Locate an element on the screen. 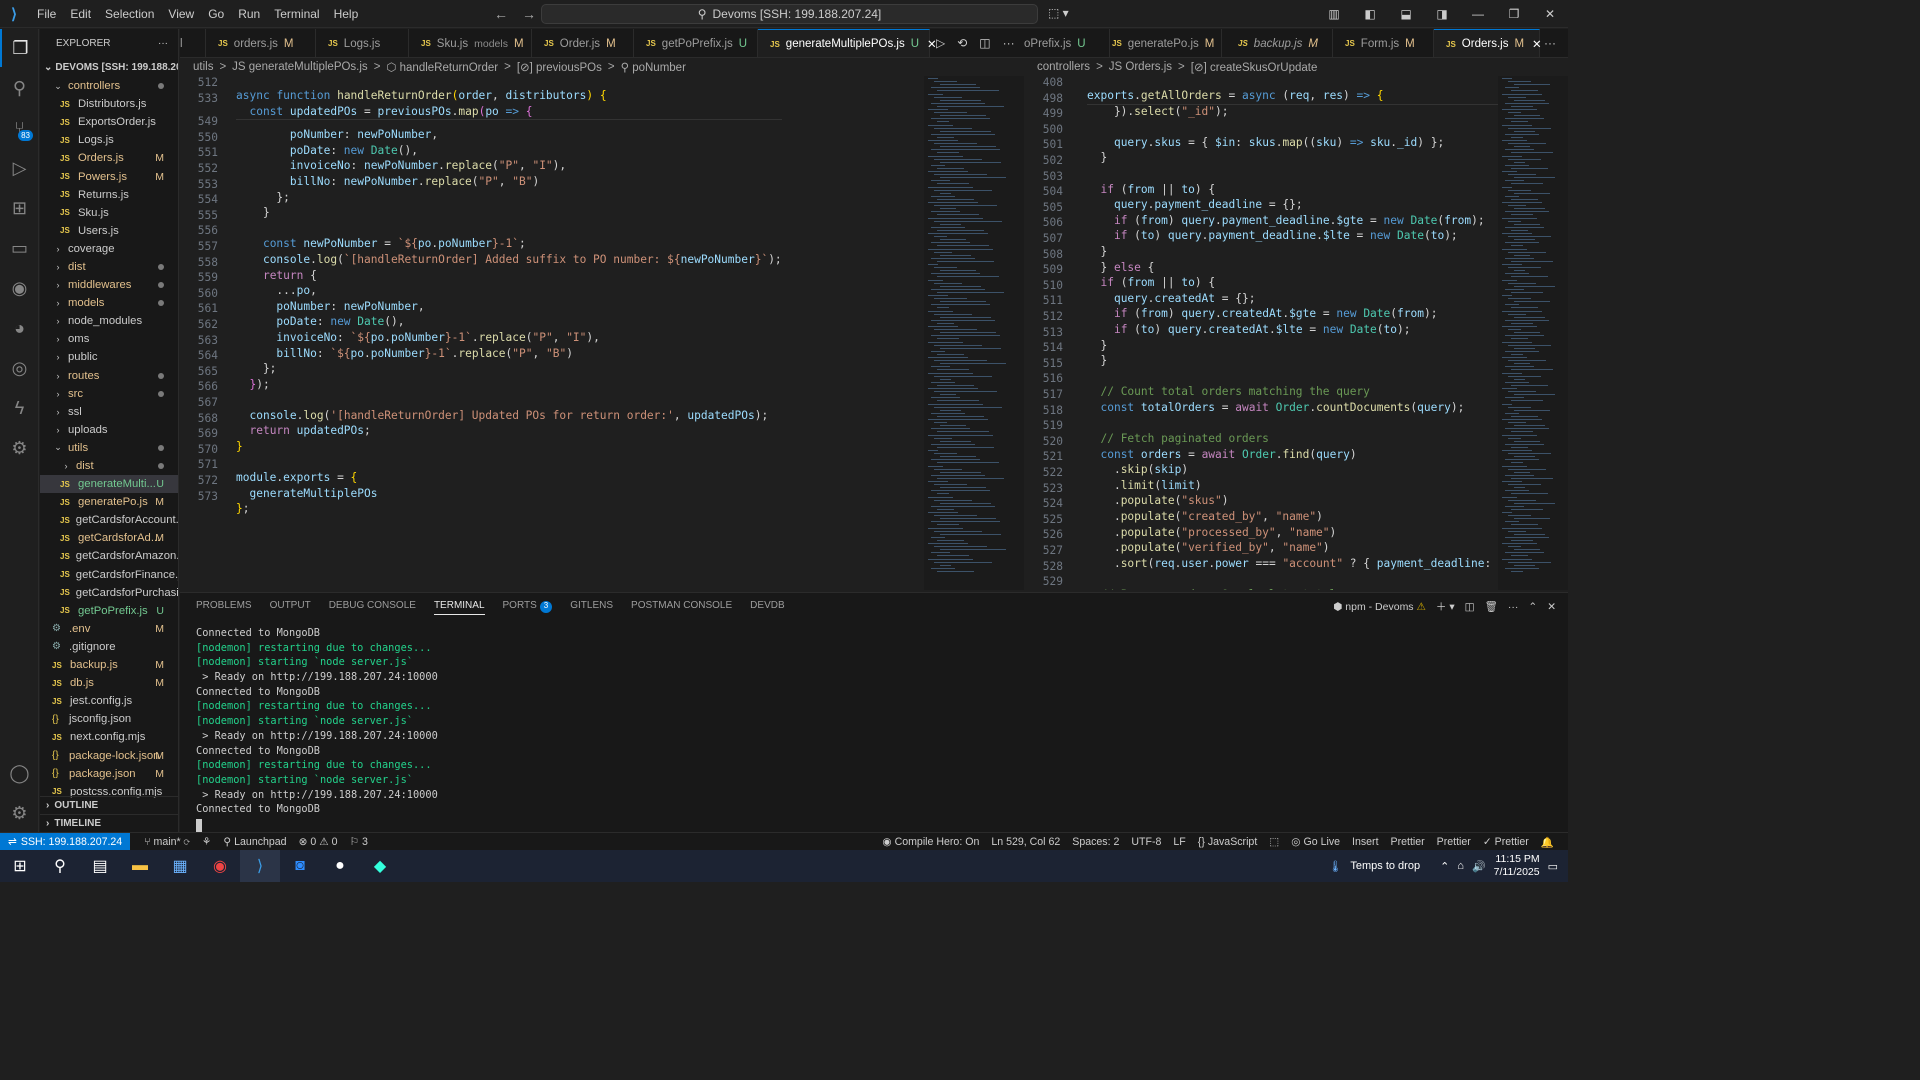 Image resolution: width=1920 pixels, height=1080 pixels. tab-orders: JS orders.js M is located at coordinates (261, 43).